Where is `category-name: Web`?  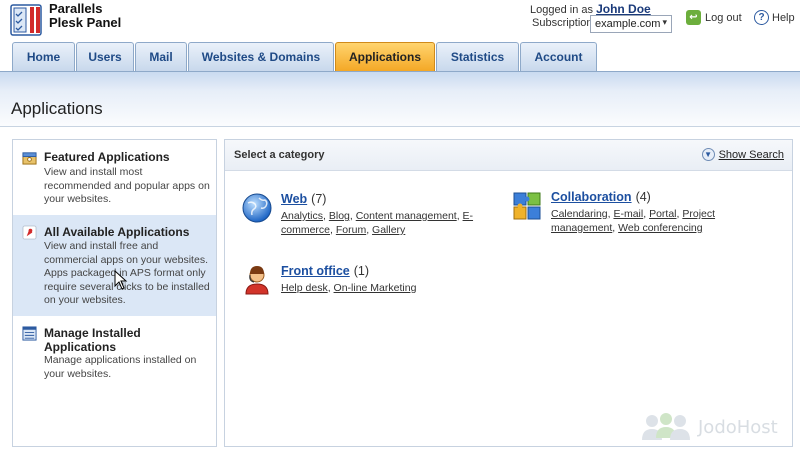
category-name: Web is located at coordinates (294, 199).